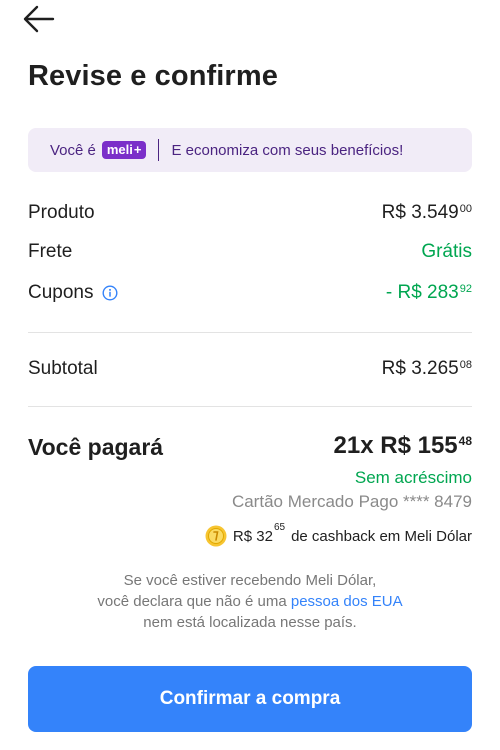 This screenshot has width=500, height=750. I want to click on cupons-label-group: Cupons, so click(73, 293).